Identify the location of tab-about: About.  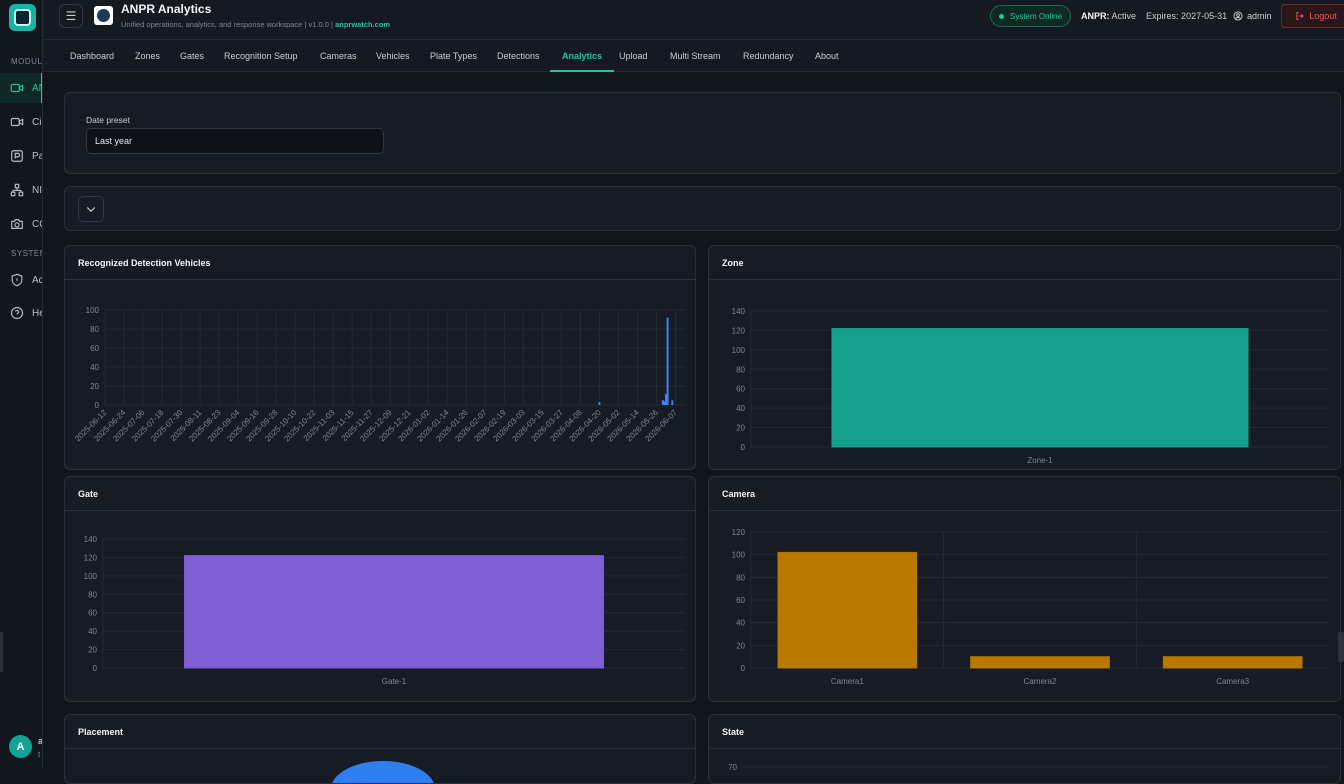
(827, 56).